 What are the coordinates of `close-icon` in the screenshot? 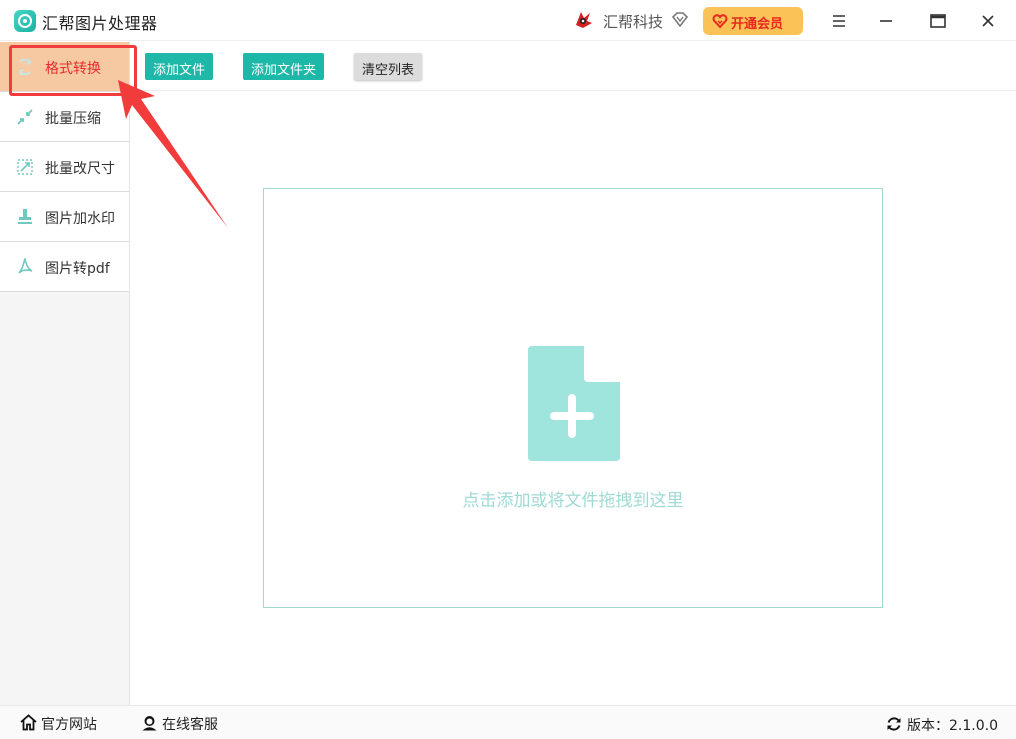 It's located at (988, 21).